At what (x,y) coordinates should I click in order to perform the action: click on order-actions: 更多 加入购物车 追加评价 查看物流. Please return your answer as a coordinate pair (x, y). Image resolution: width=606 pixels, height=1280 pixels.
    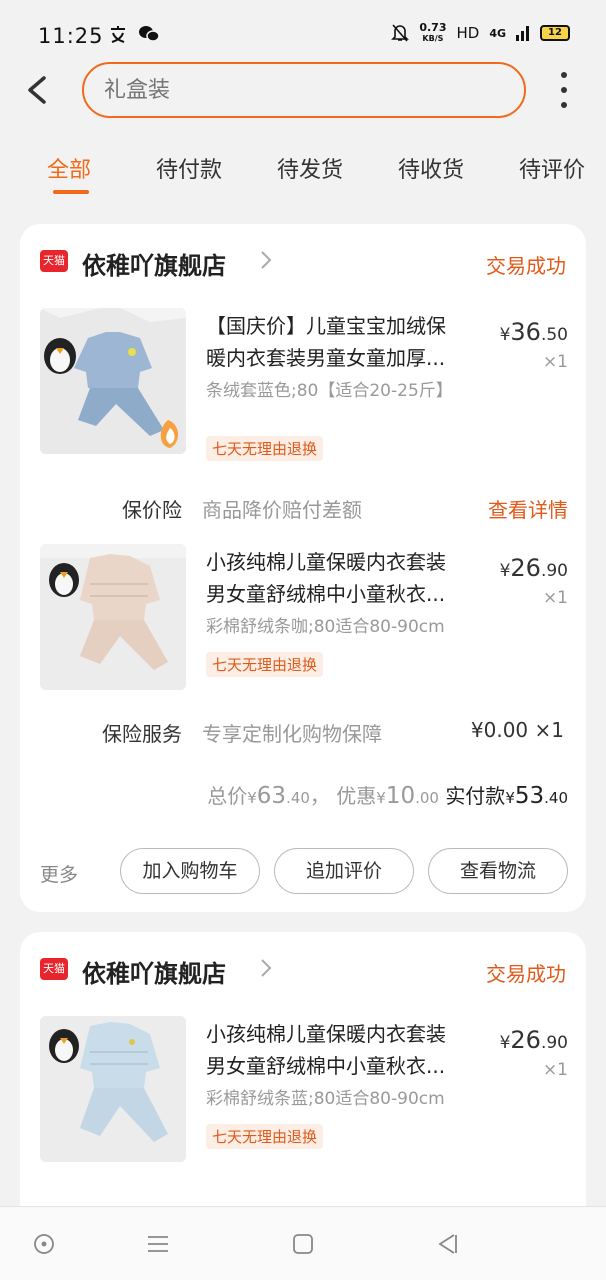
    Looking at the image, I should click on (303, 871).